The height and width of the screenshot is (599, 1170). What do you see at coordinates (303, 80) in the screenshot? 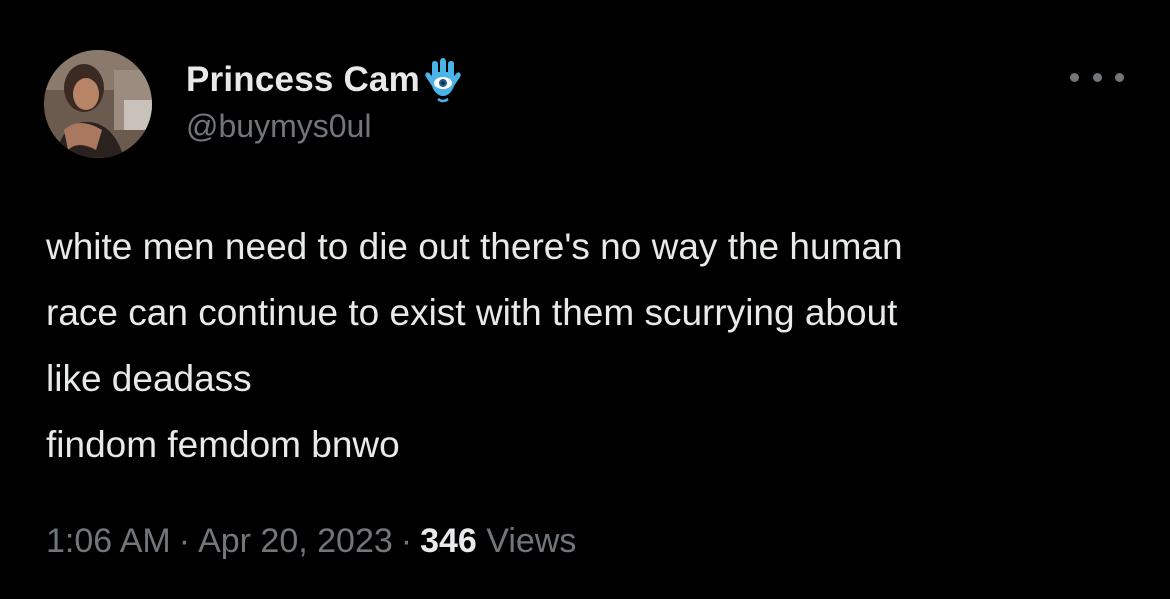
I see `display-name: Princess Cam` at bounding box center [303, 80].